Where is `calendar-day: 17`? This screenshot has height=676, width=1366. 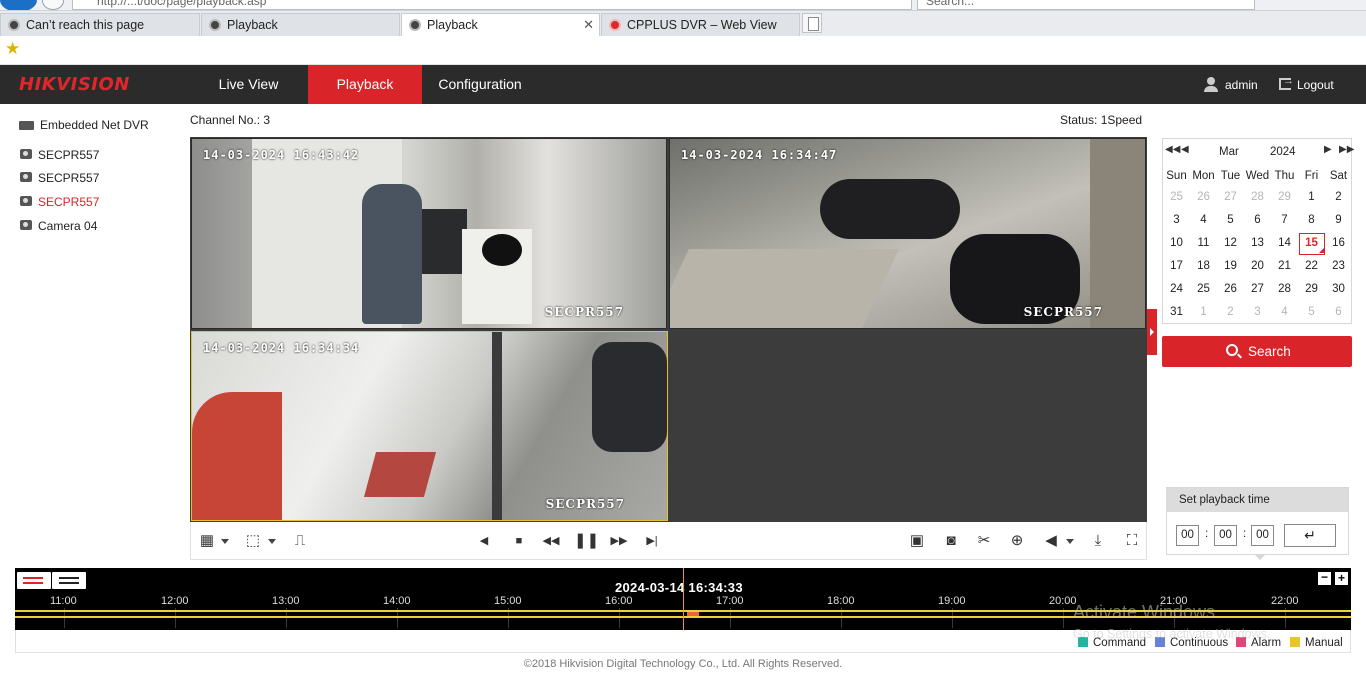 calendar-day: 17 is located at coordinates (1176, 266).